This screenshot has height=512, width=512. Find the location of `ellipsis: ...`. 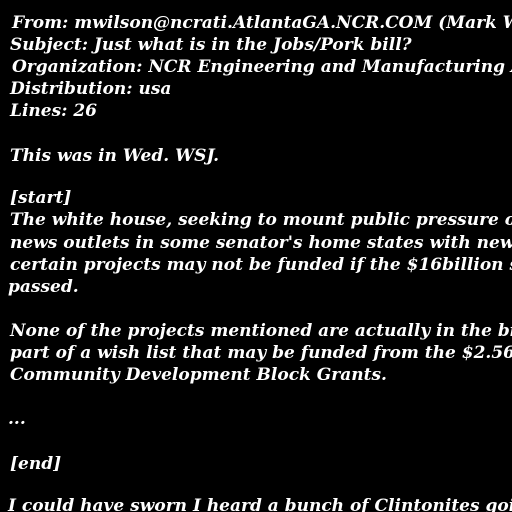

ellipsis: ... is located at coordinates (17, 419).